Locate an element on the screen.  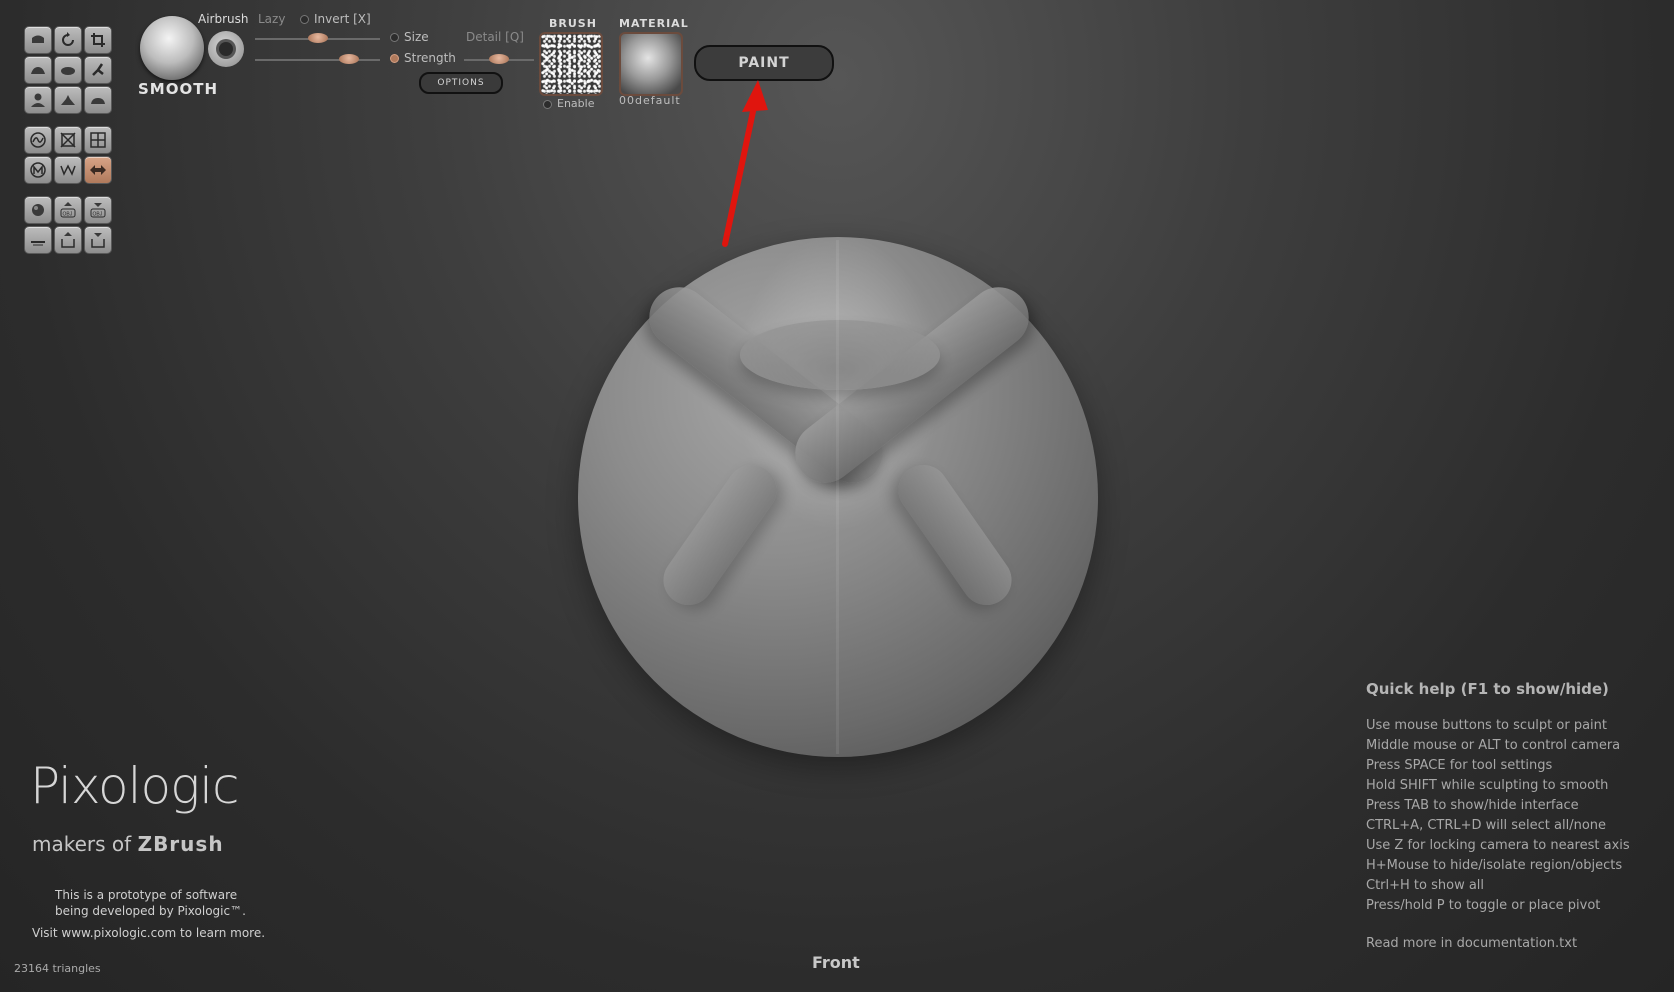
size-toggle: Size is located at coordinates (409, 37).